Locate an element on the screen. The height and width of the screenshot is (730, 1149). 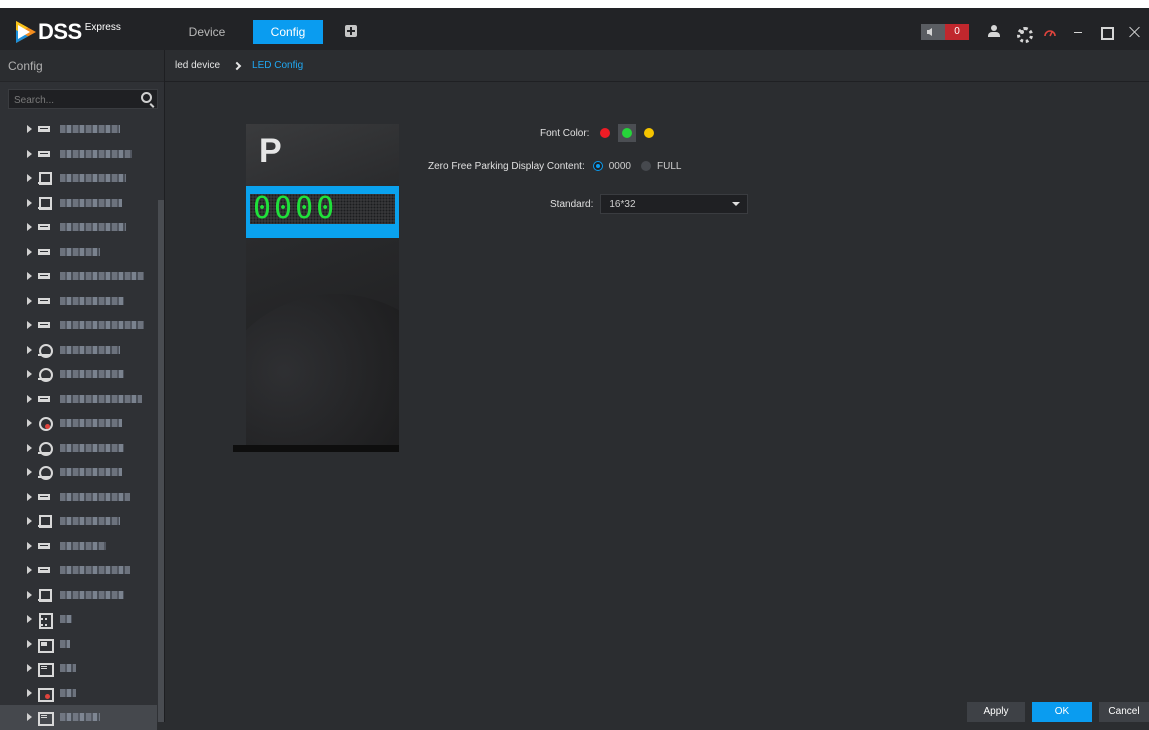
font-color-green is located at coordinates (627, 133).